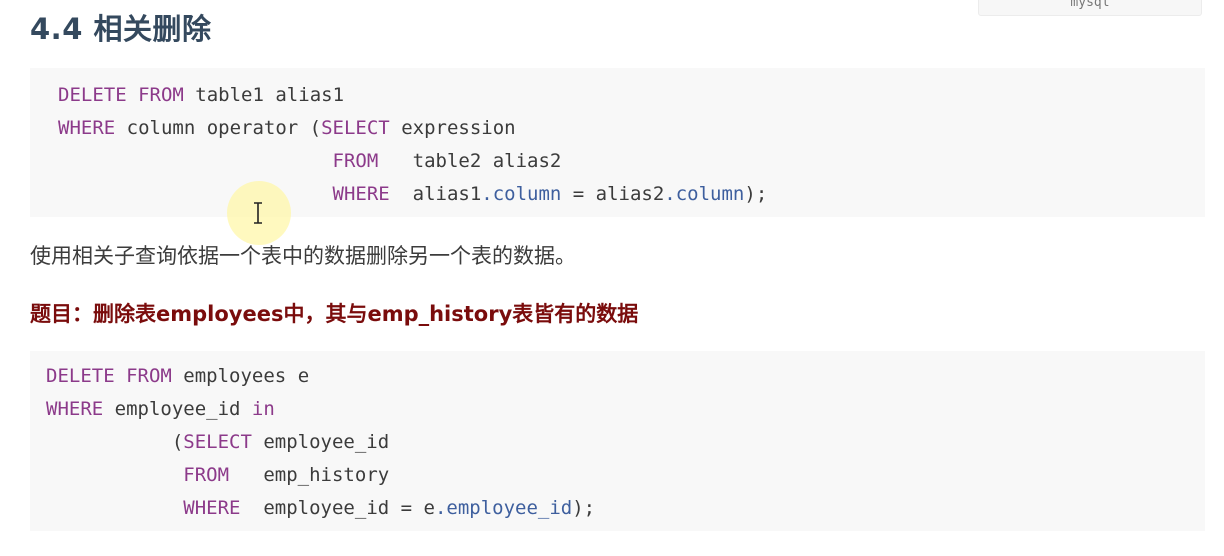  I want to click on code-text: = alias2, so click(613, 194).